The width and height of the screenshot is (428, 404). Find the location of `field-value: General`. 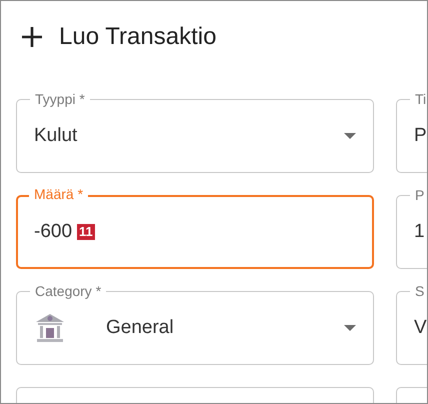

field-value: General is located at coordinates (140, 328).